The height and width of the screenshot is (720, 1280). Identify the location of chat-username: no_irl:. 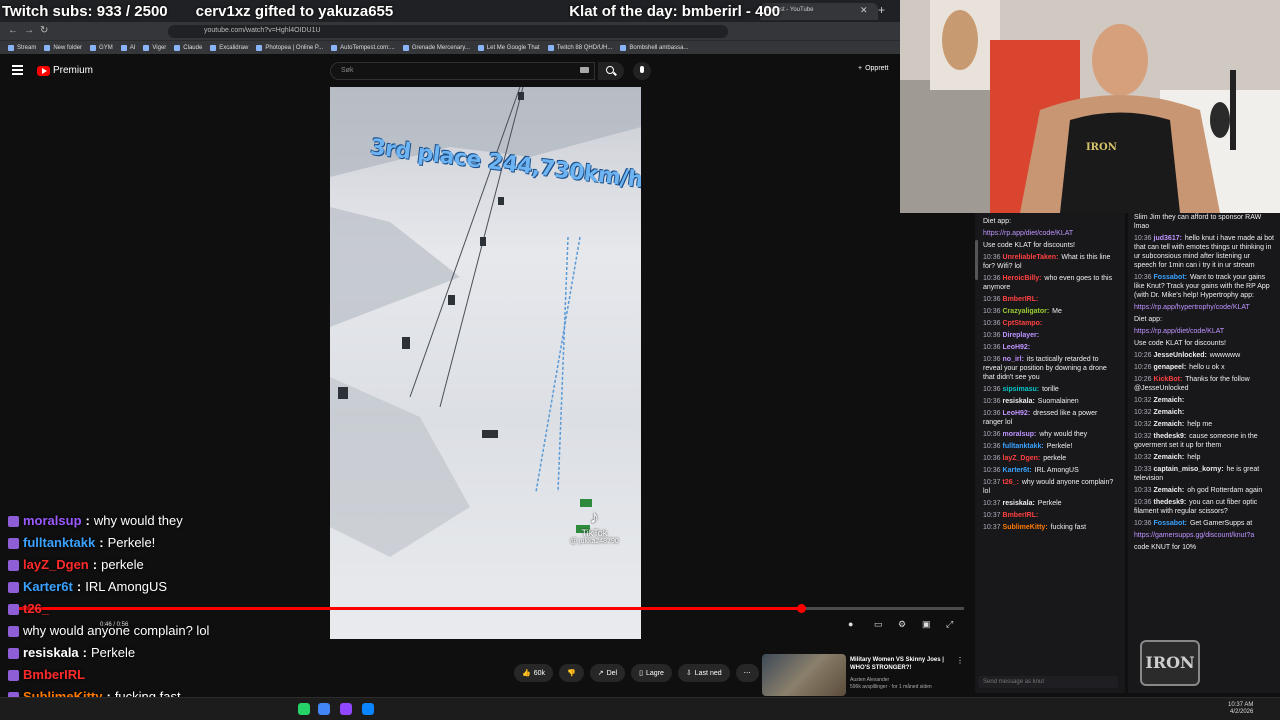
(1013, 359).